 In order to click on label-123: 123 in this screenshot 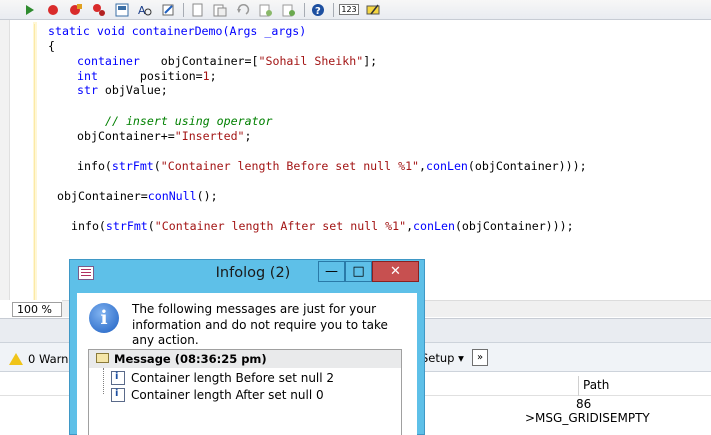, I will do `click(349, 9)`.